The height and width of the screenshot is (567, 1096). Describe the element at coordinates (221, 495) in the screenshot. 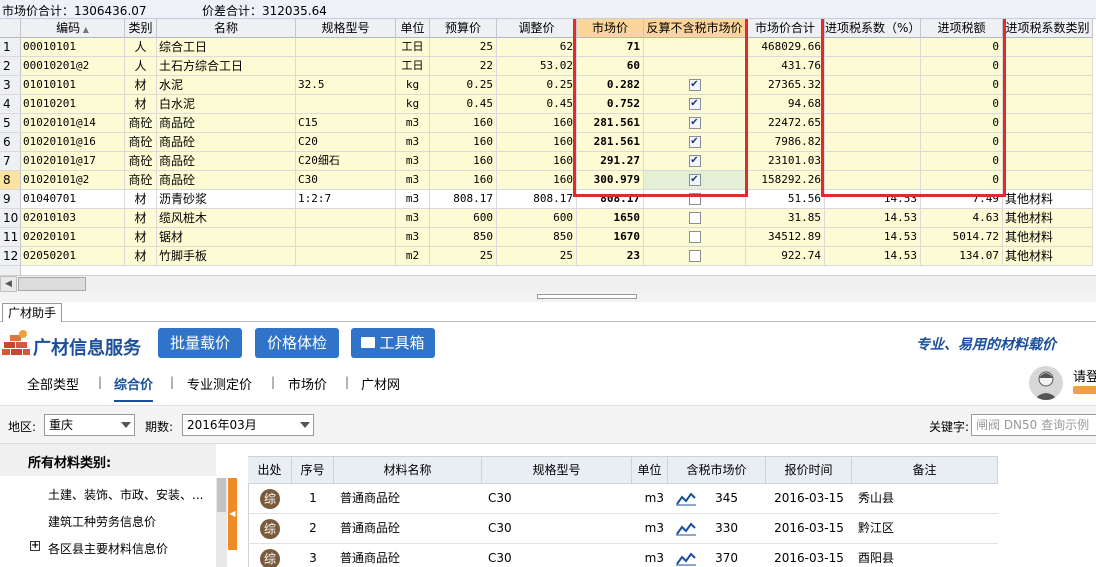

I see `category-scroll-thumb` at that location.